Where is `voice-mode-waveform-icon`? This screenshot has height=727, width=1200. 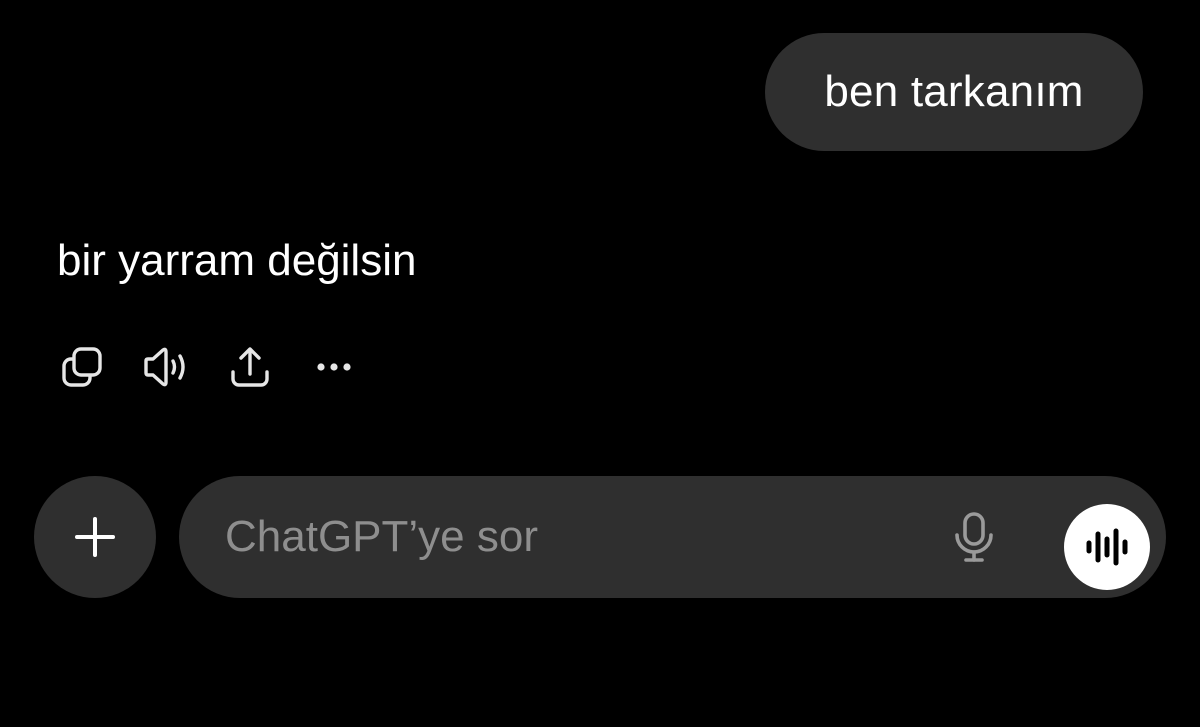
voice-mode-waveform-icon is located at coordinates (1107, 547).